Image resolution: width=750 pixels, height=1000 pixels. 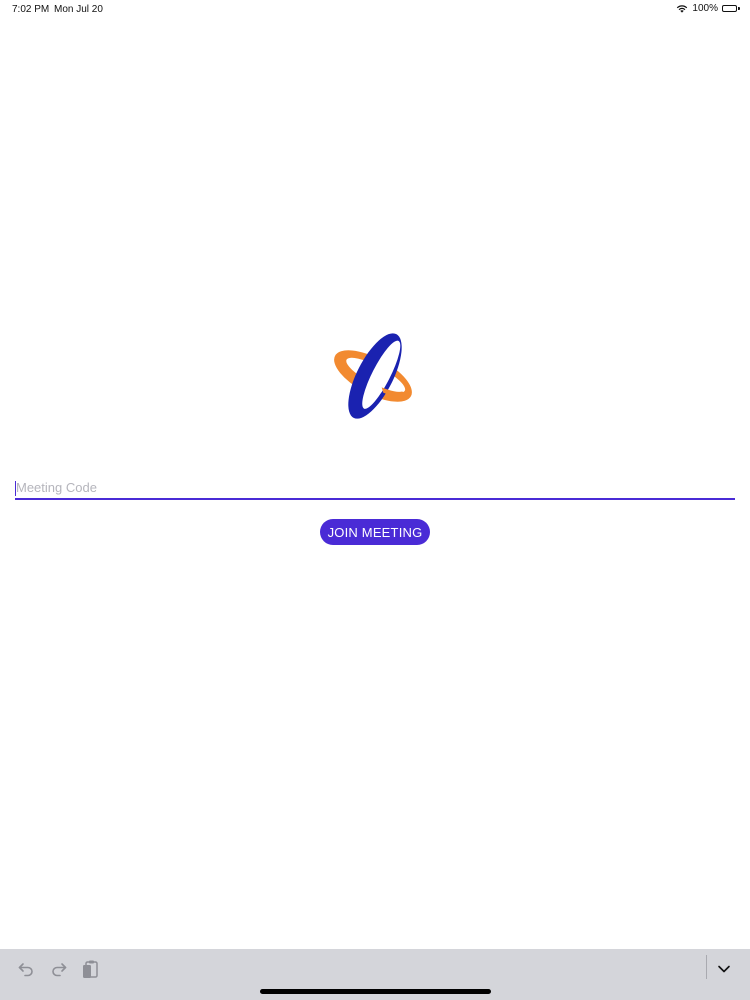 What do you see at coordinates (375, 532) in the screenshot?
I see `join-meeting-button: JOIN MEETING` at bounding box center [375, 532].